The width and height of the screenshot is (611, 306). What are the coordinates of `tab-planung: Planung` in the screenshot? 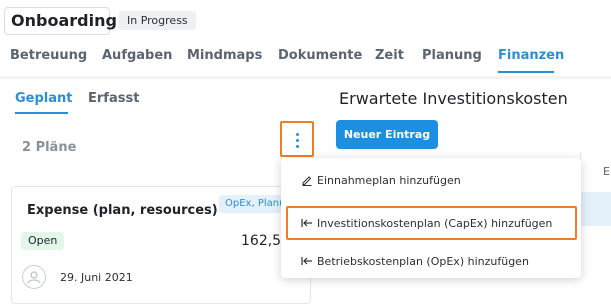 It's located at (452, 55).